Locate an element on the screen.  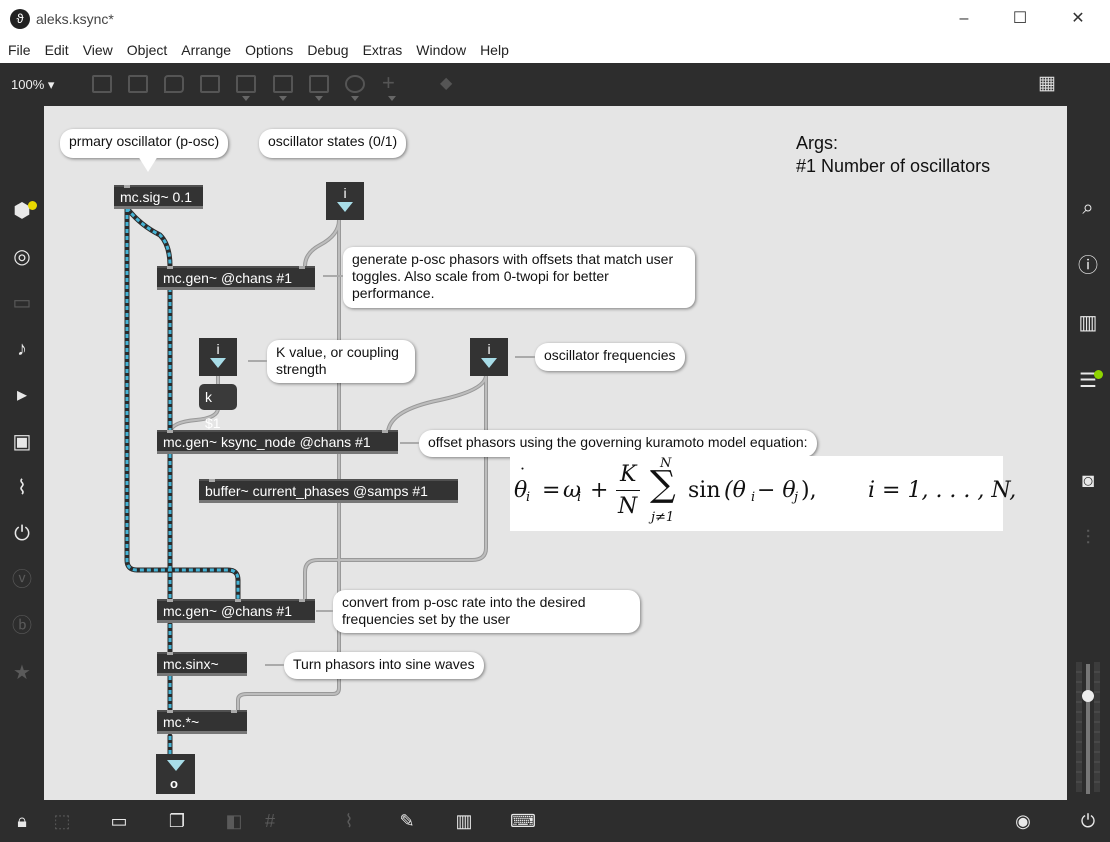
object-buffer: buffer~ current_phases @samps #1 is located at coordinates (328, 491).